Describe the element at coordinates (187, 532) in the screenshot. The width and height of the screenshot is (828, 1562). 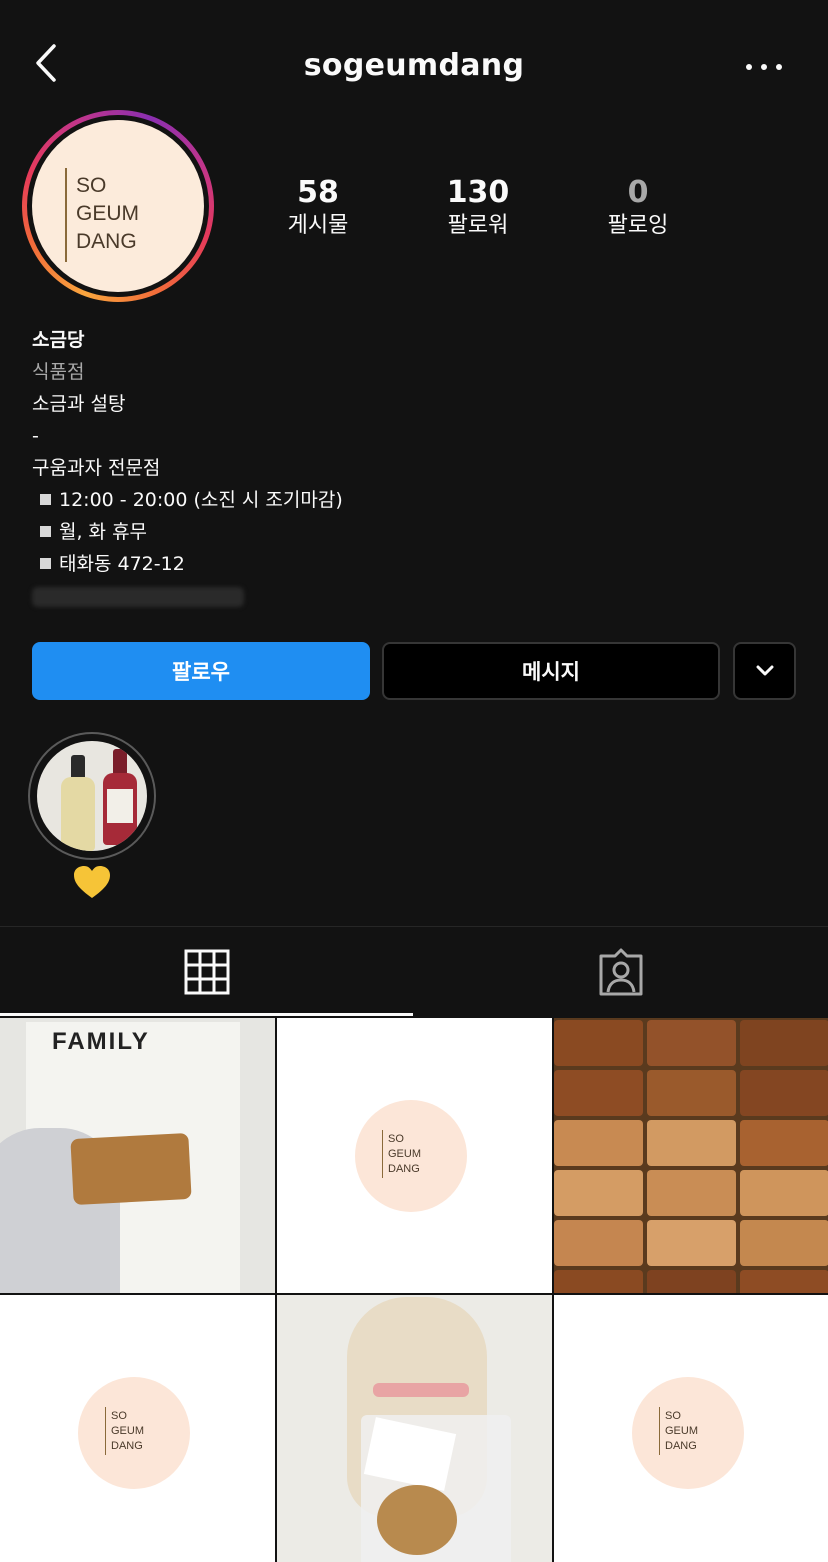
I see `bio-bullet: 월, 화 휴무` at that location.